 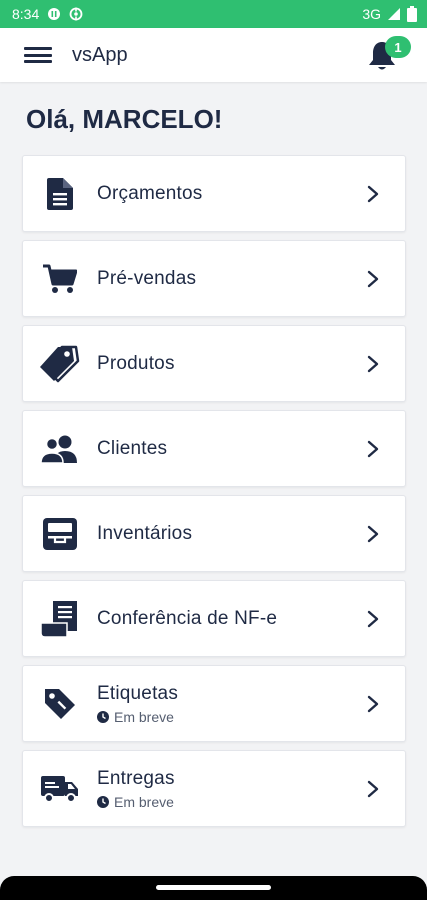 I want to click on menu-item-label: Orçamentos, so click(x=150, y=193).